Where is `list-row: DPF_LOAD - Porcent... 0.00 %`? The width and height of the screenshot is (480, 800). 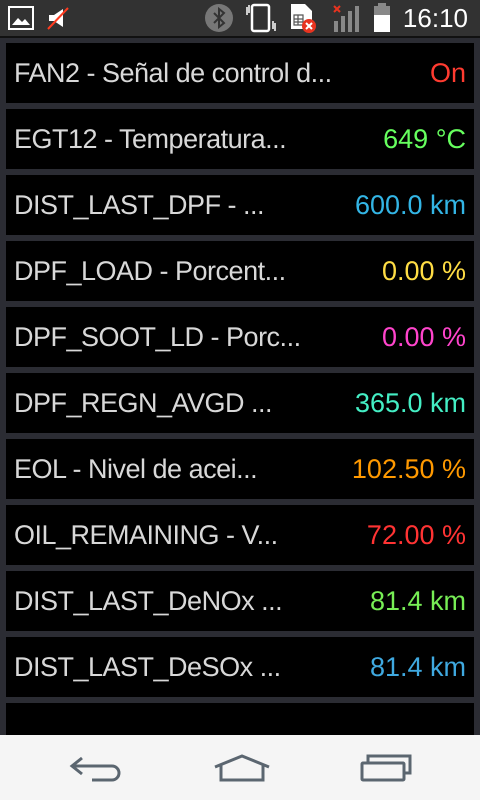 list-row: DPF_LOAD - Porcent... 0.00 % is located at coordinates (240, 271).